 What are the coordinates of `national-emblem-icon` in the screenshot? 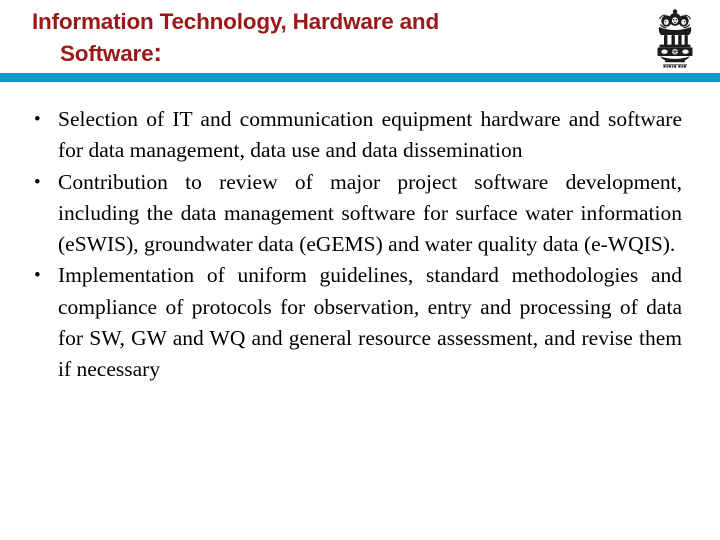 It's located at (675, 38).